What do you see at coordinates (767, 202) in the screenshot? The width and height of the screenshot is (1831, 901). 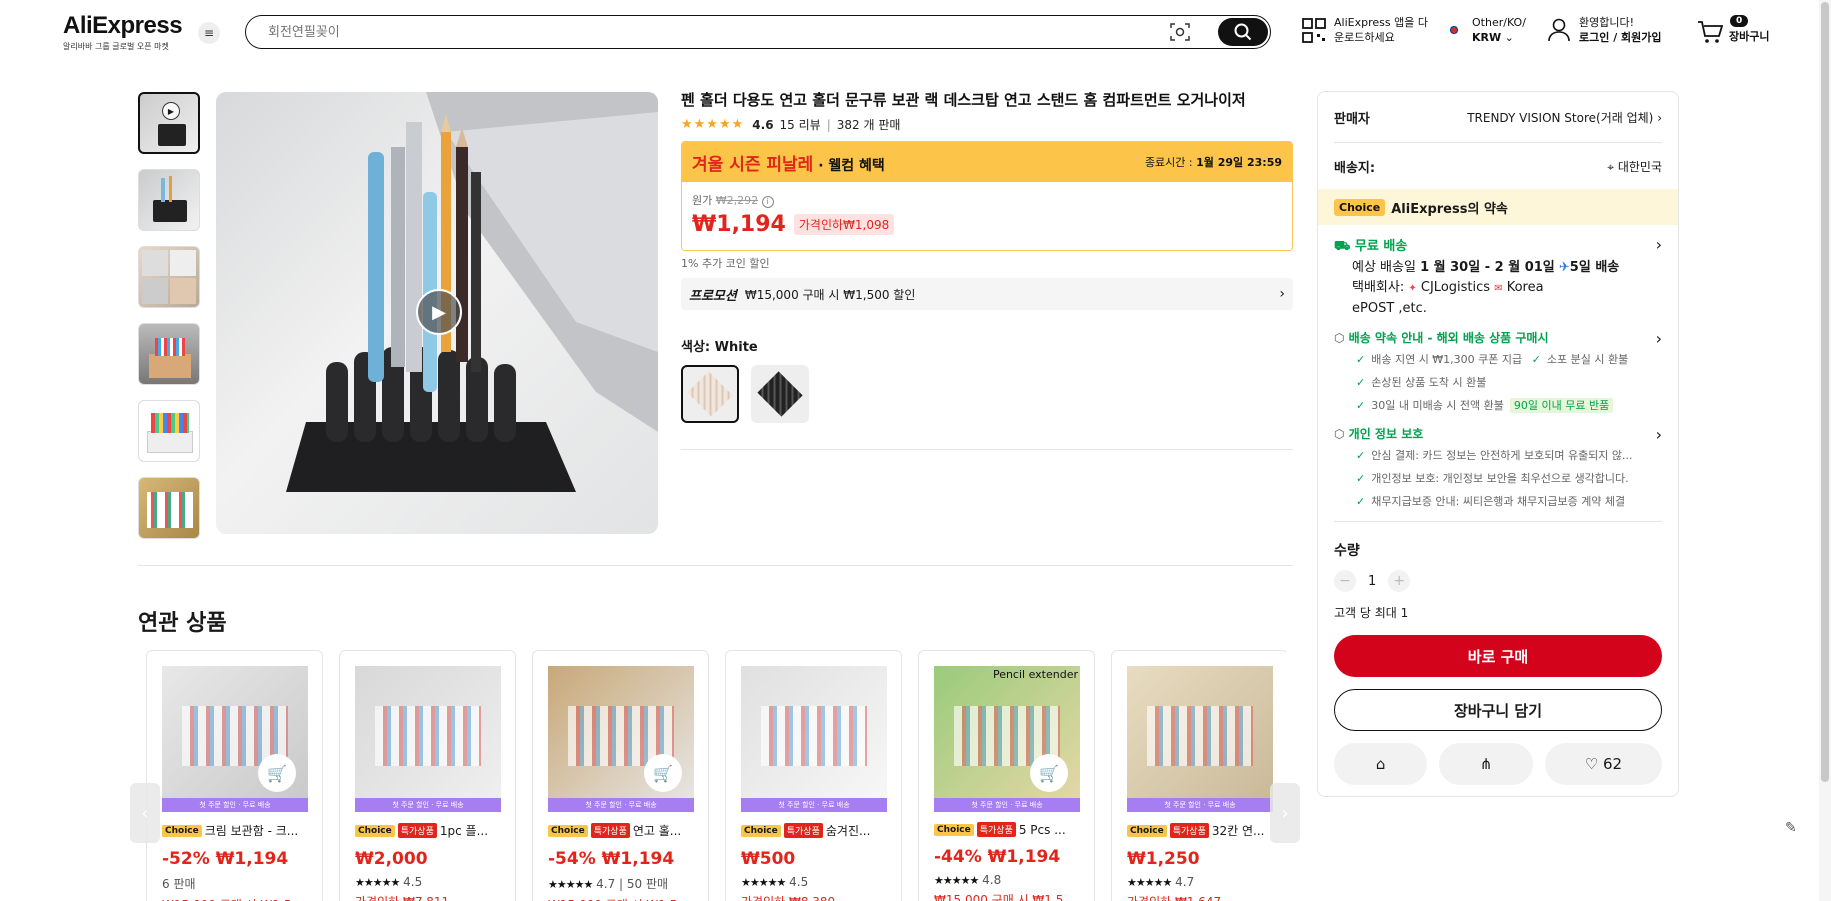 I see `info-icon: i` at bounding box center [767, 202].